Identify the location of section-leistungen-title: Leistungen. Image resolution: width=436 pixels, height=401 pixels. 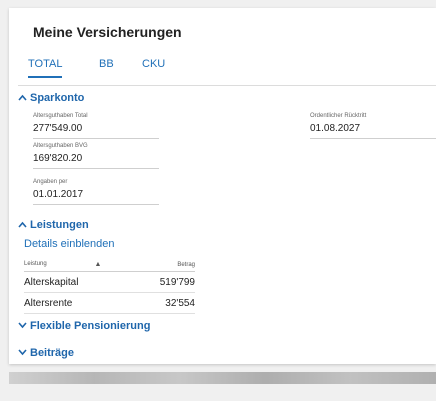
(59, 225).